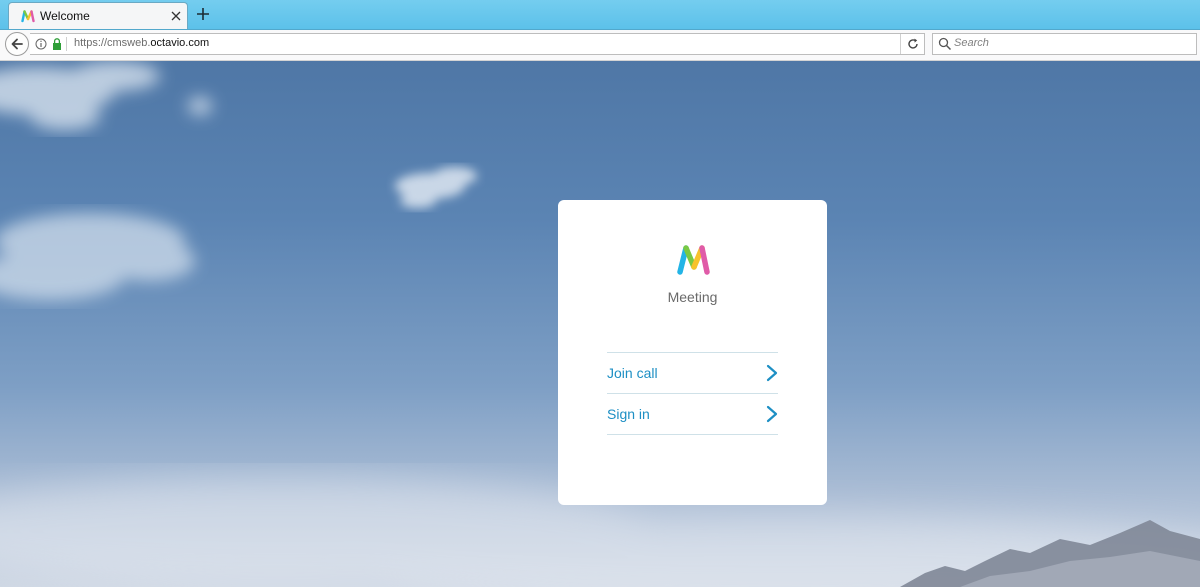 Image resolution: width=1200 pixels, height=587 pixels. Describe the element at coordinates (41, 44) in the screenshot. I see `info-icon` at that location.